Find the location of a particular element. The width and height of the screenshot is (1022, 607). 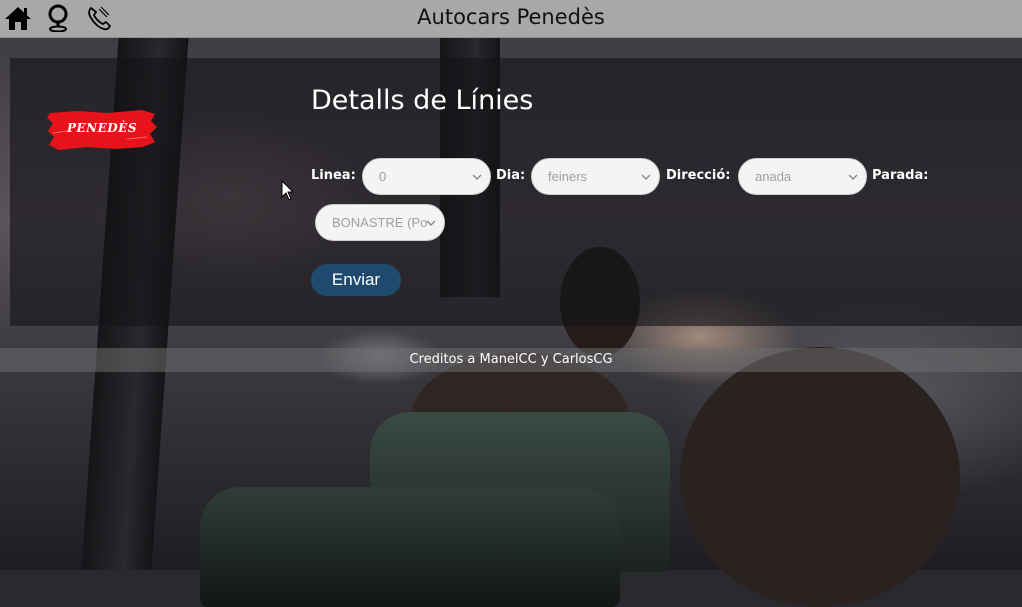

top-navbar: Autocars Penedès is located at coordinates (511, 19).